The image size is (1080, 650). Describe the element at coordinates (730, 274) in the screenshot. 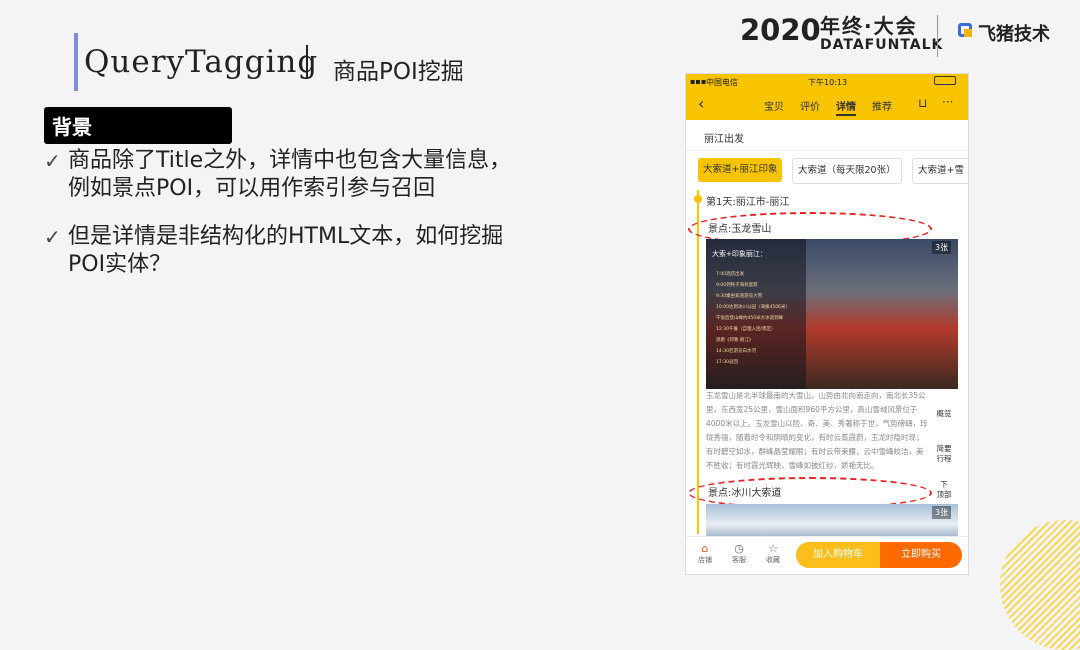

I see `overlay-item: 7:00酒店出发` at that location.